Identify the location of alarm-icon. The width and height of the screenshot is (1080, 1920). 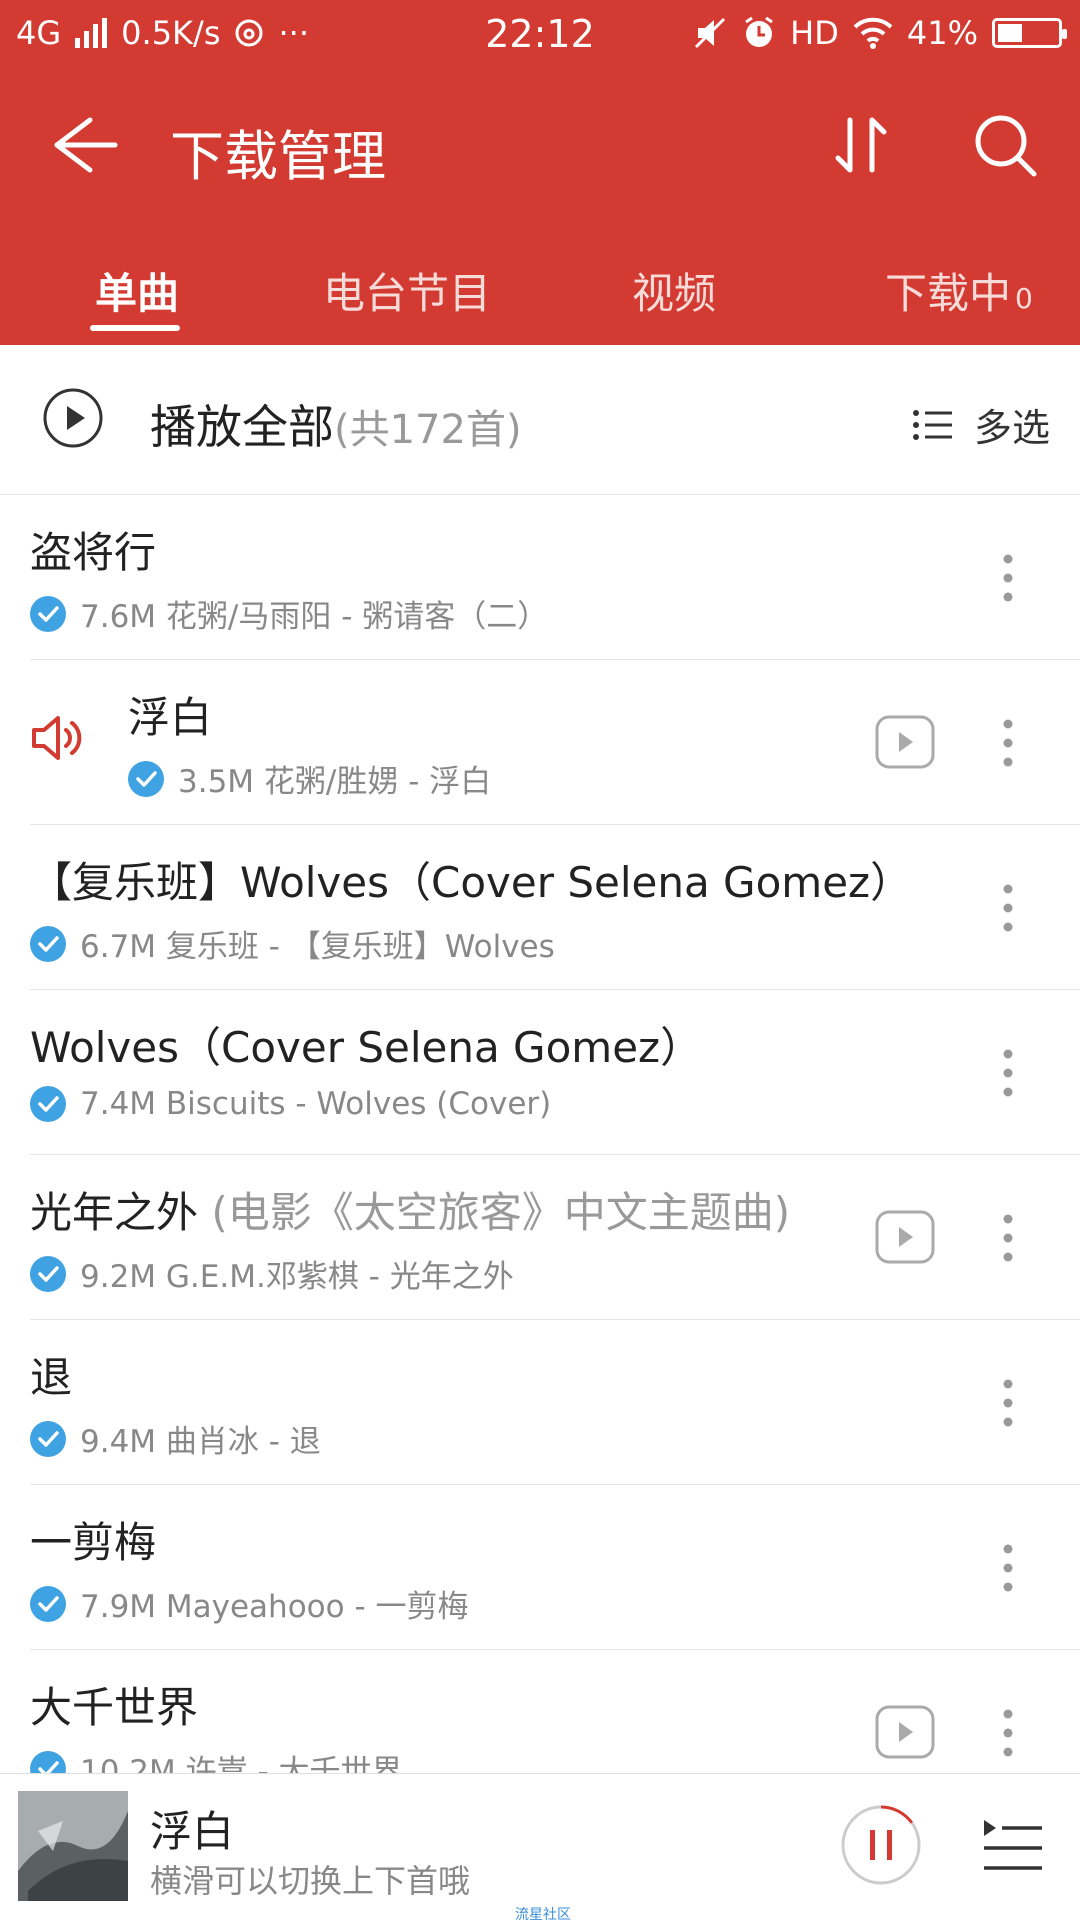
(759, 31).